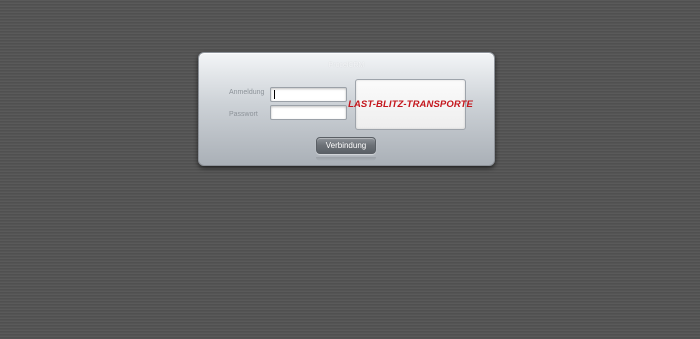  I want to click on company-logo: LAST-BLITZ-TRANSPORTE, so click(410, 104).